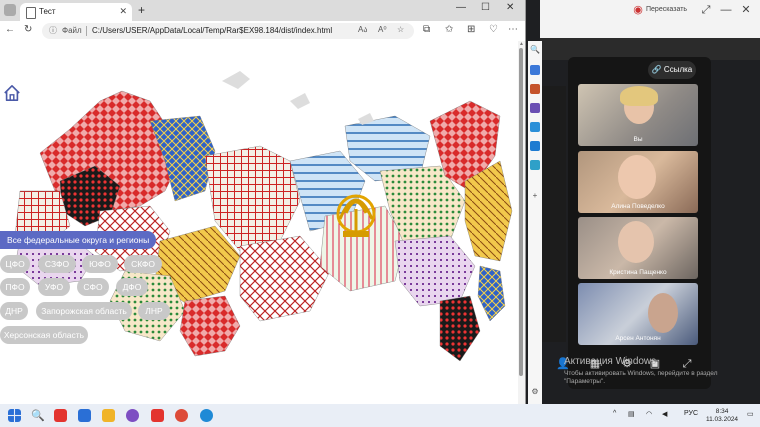 This screenshot has height=427, width=760. I want to click on profile-icon, so click(10, 10).